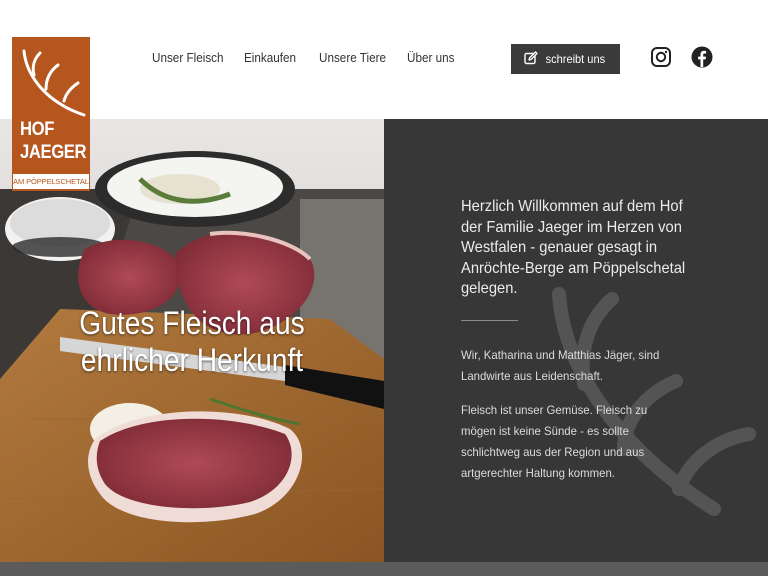 This screenshot has width=768, height=576. Describe the element at coordinates (270, 57) in the screenshot. I see `nav-item-einkaufen: Einkaufen` at that location.